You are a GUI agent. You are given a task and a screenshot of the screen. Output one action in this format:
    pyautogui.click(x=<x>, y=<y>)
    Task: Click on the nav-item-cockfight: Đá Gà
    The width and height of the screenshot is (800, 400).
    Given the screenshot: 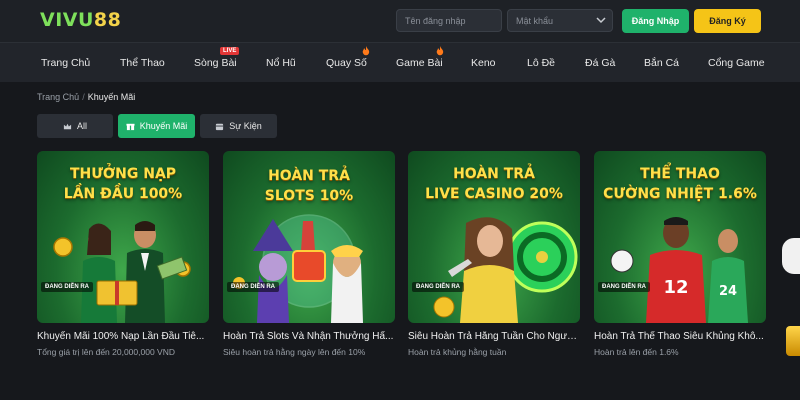 What is the action you would take?
    pyautogui.click(x=600, y=63)
    